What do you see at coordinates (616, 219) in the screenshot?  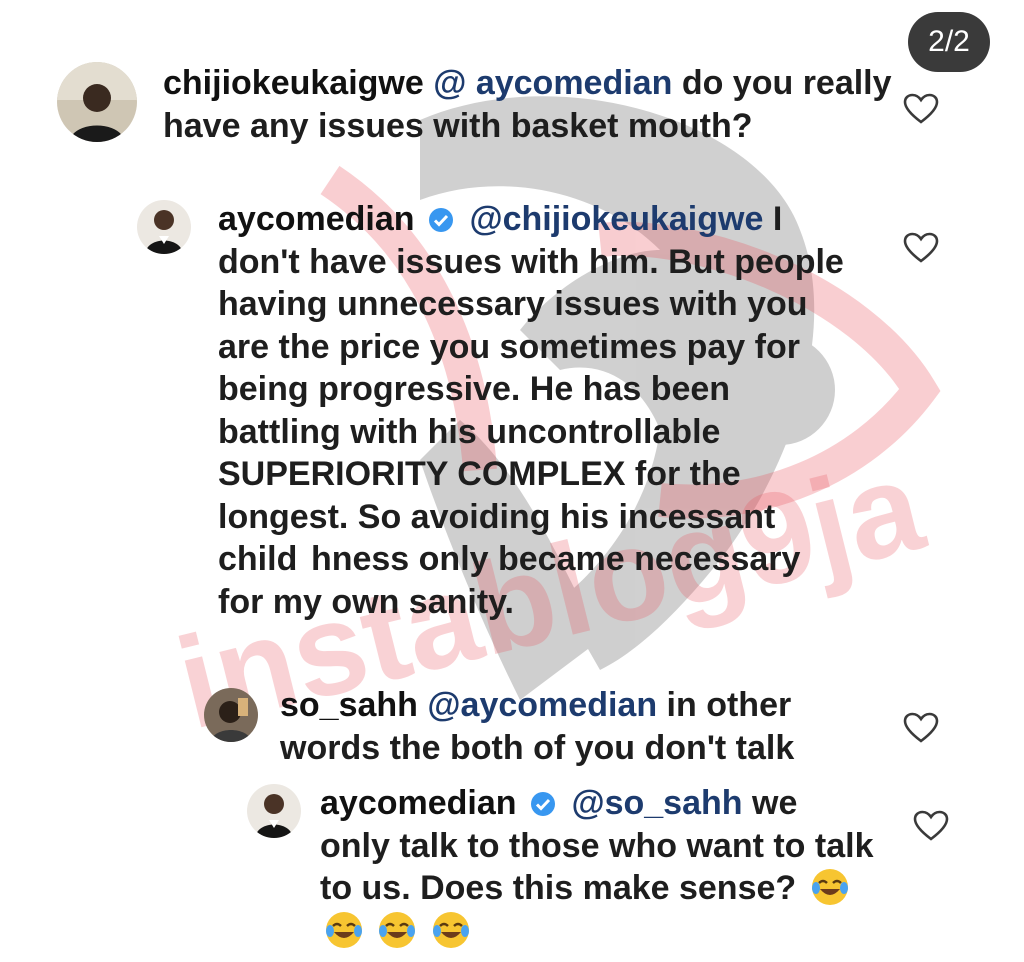 I see `comment-mention: @chijiokeukaigwe` at bounding box center [616, 219].